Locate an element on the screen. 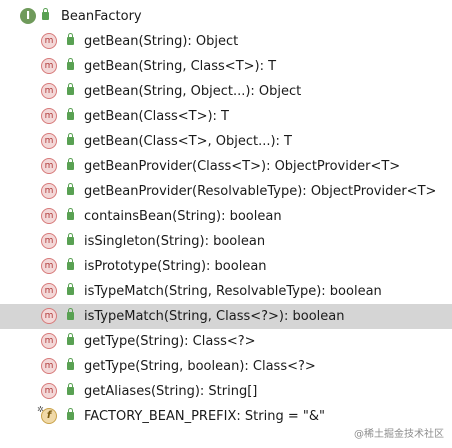  tree-item-method: m isTypeMatch(String, Class<?>): boolean is located at coordinates (226, 316).